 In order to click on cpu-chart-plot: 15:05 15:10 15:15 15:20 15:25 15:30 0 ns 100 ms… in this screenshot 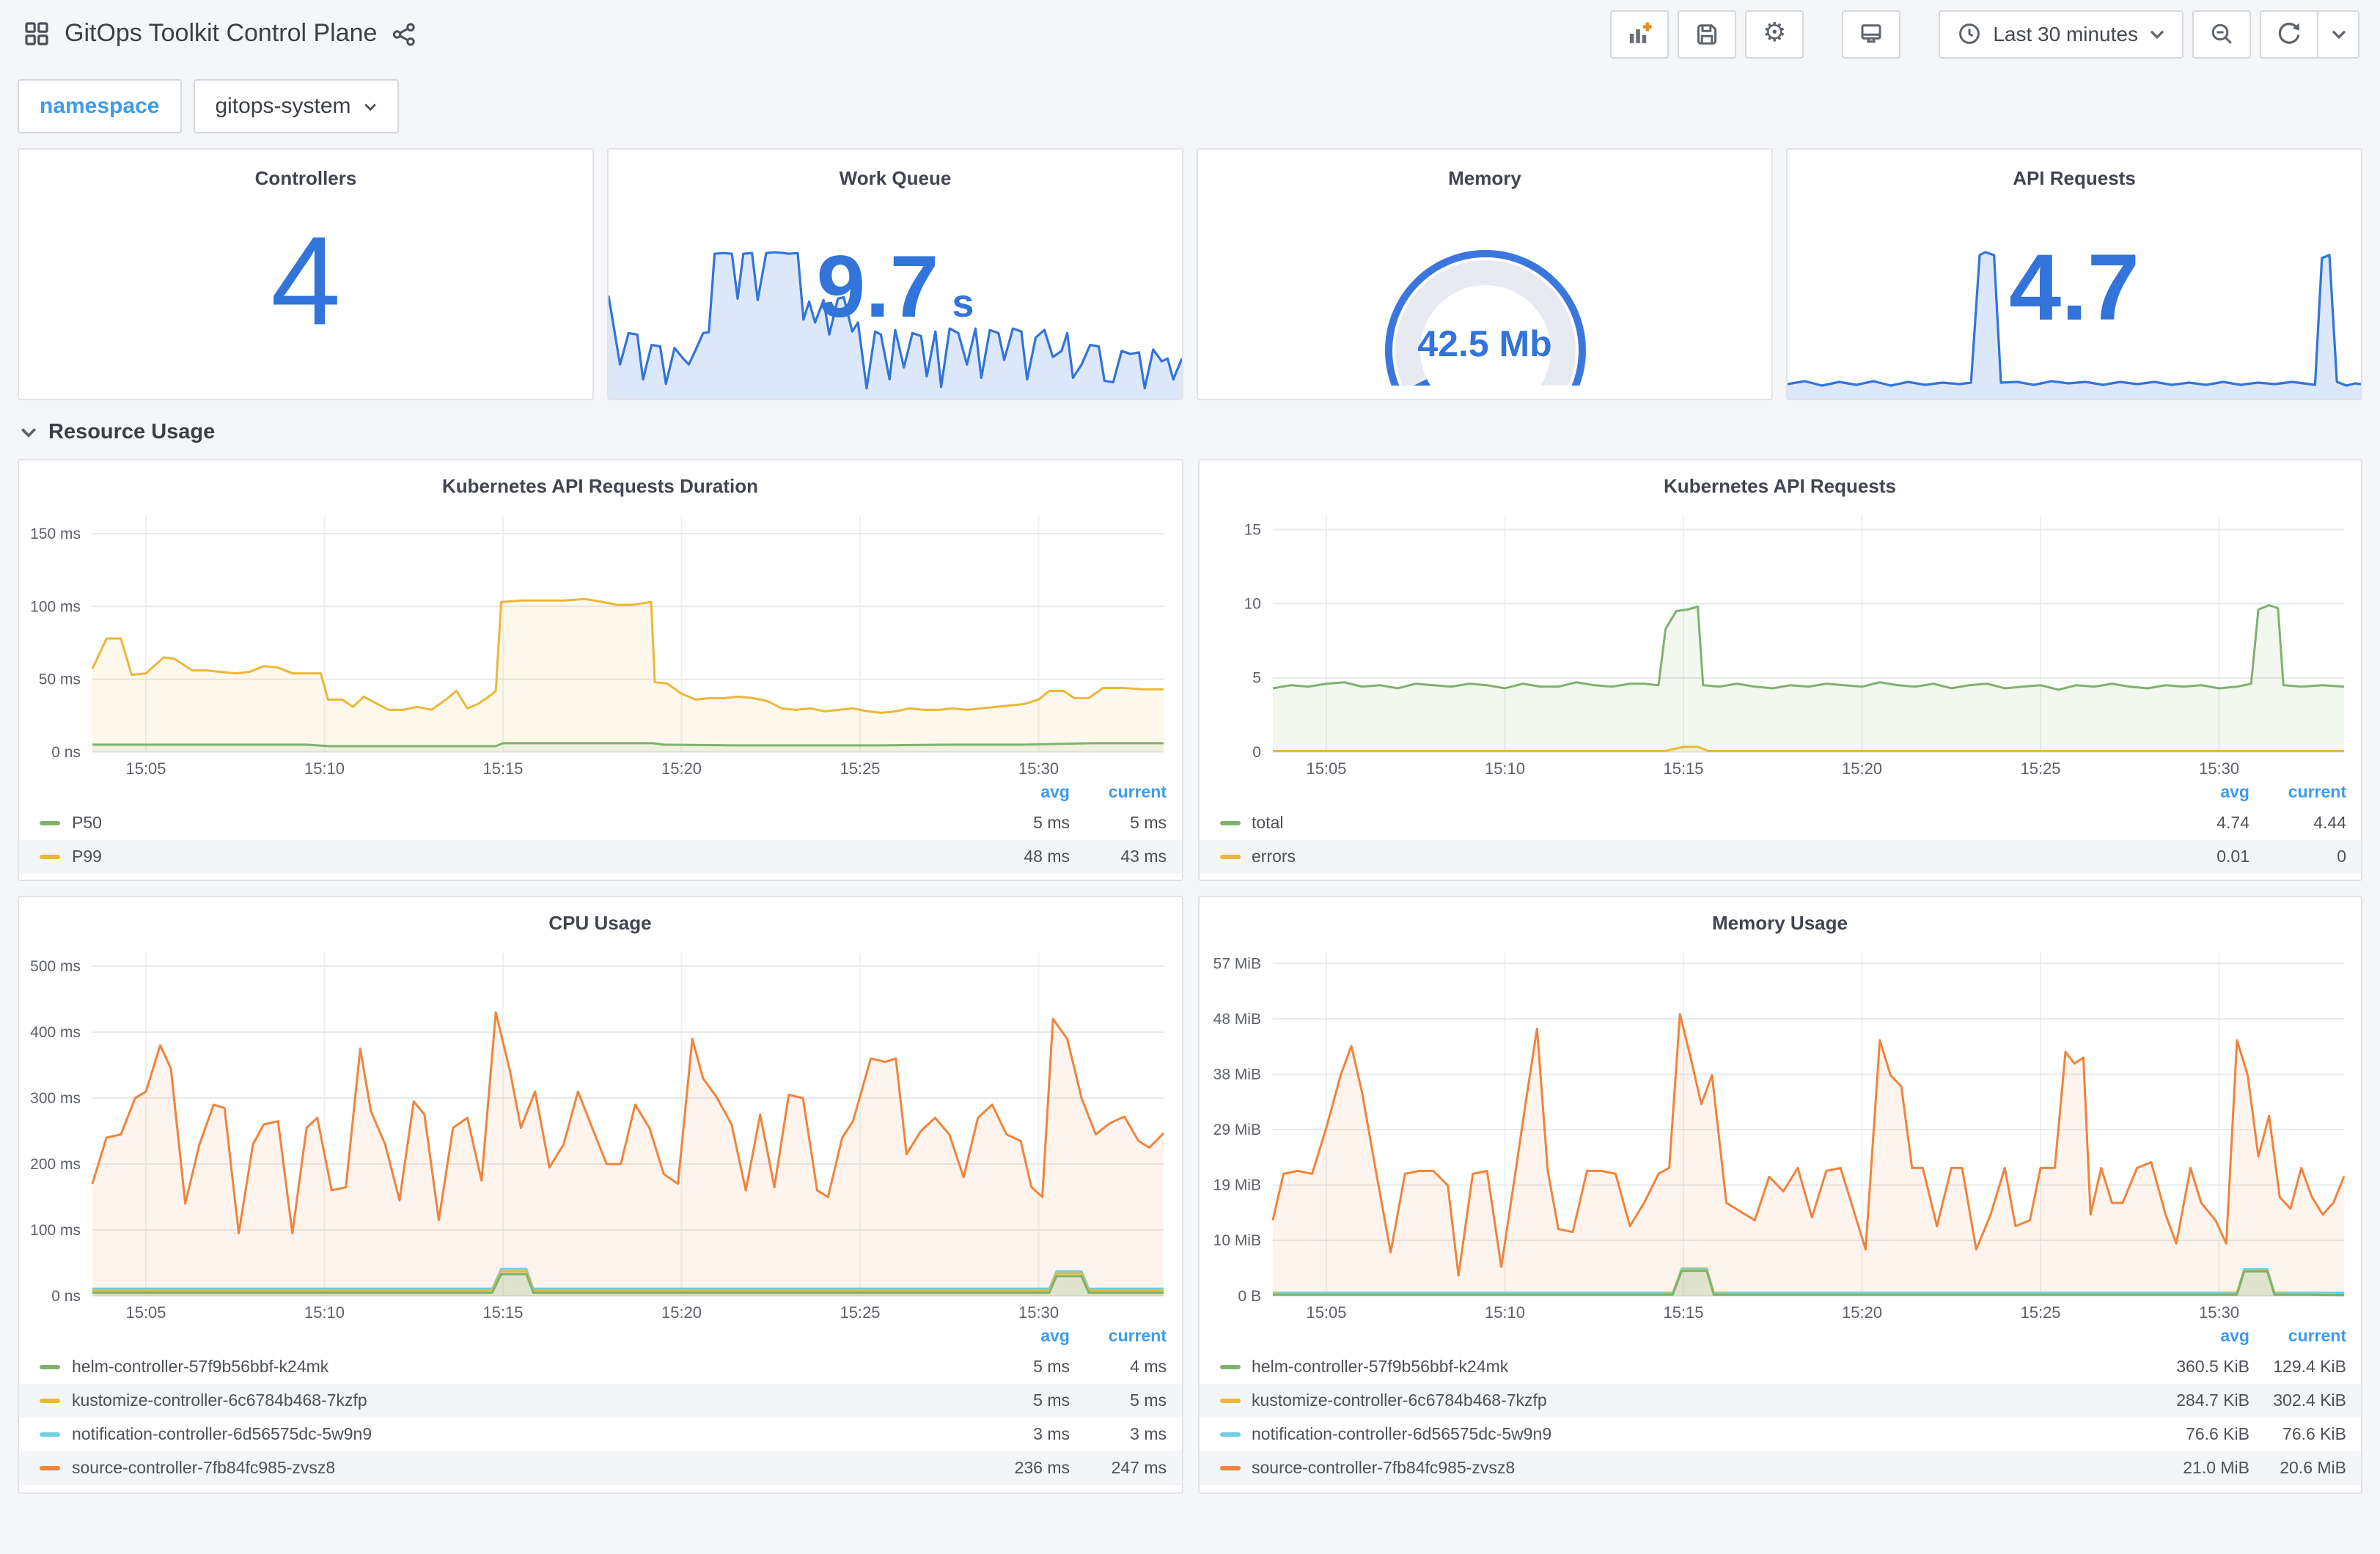, I will do `click(600, 1133)`.